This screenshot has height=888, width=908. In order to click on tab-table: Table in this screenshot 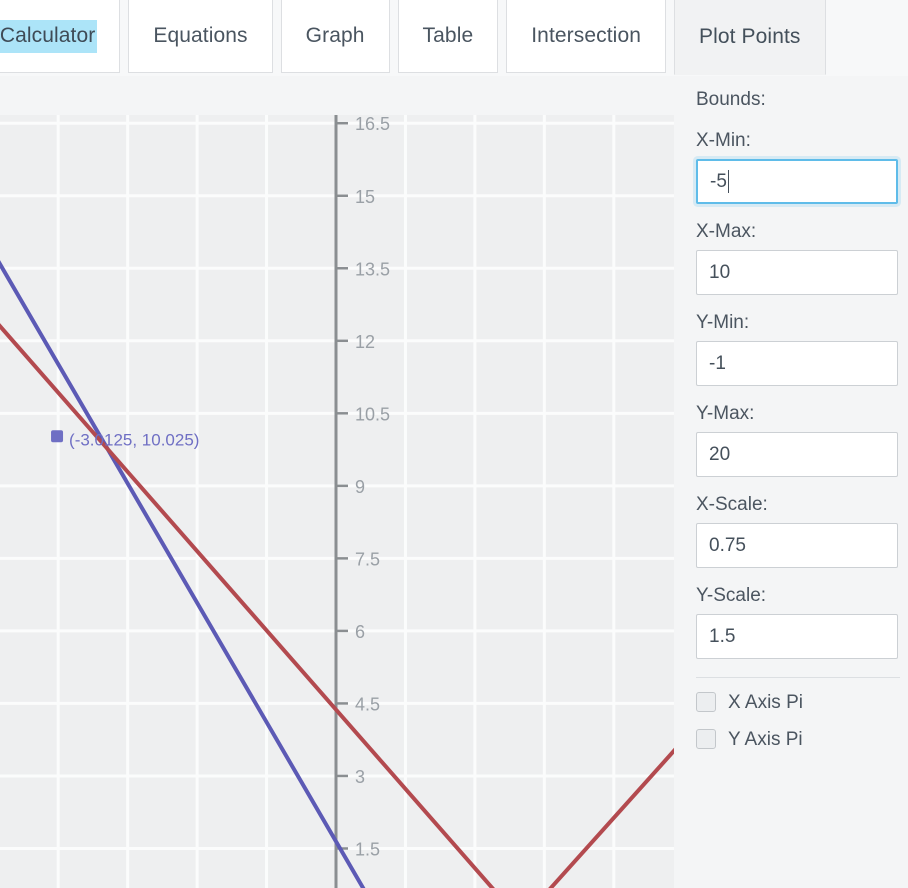, I will do `click(448, 36)`.